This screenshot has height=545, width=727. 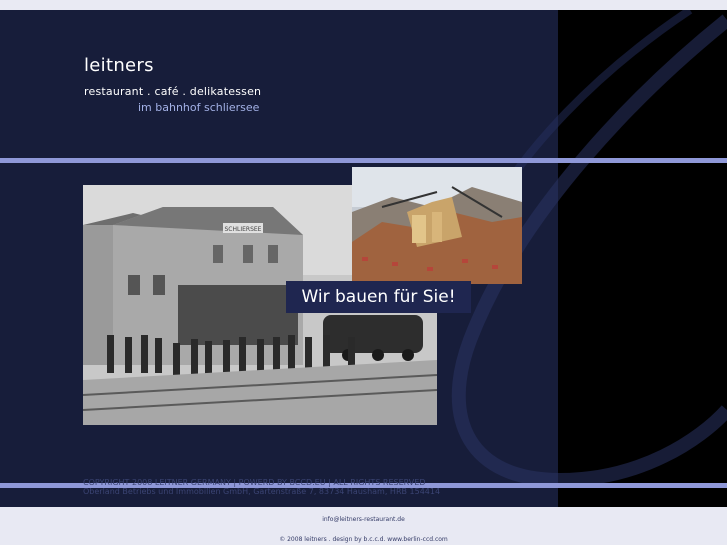 I want to click on email-link: info@leitners-restaurant.de, so click(x=363, y=519).